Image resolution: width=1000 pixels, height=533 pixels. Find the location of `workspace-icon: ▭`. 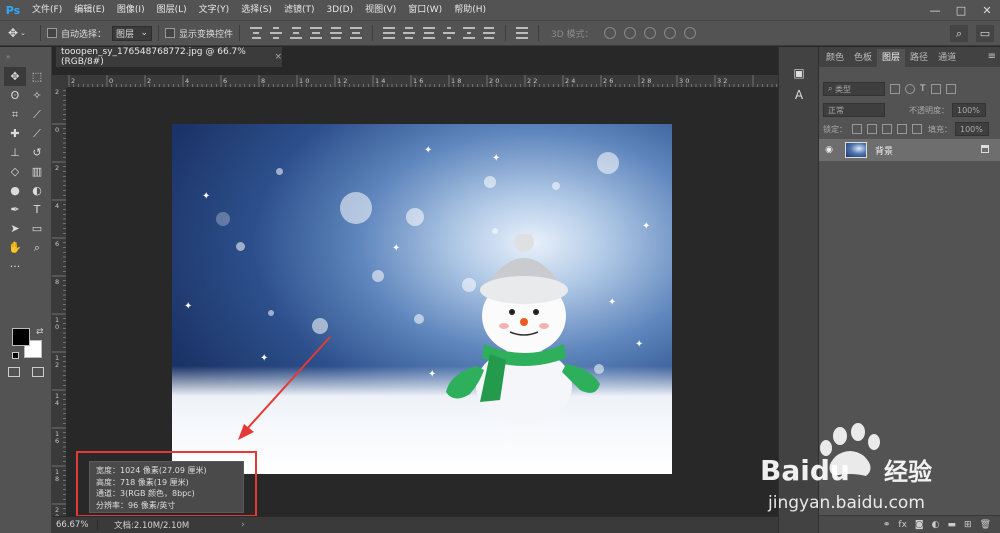

workspace-icon: ▭ is located at coordinates (985, 33).